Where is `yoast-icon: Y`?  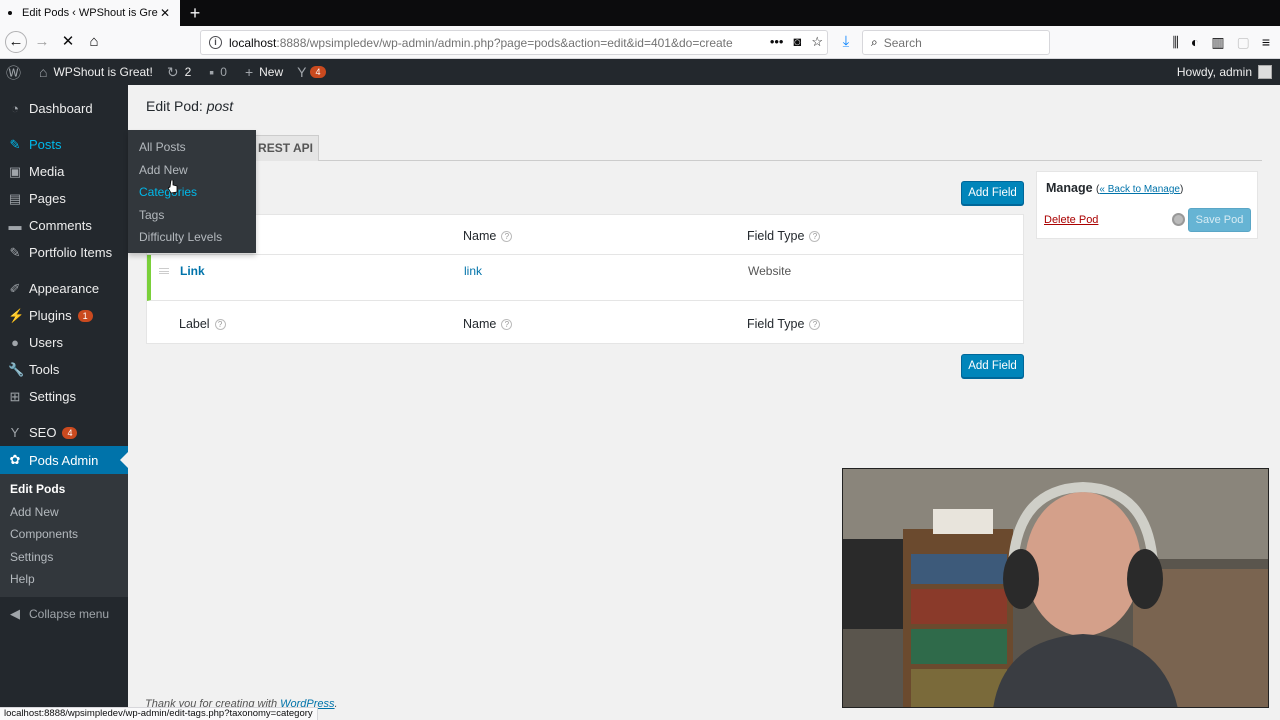
yoast-icon: Y is located at coordinates (15, 432).